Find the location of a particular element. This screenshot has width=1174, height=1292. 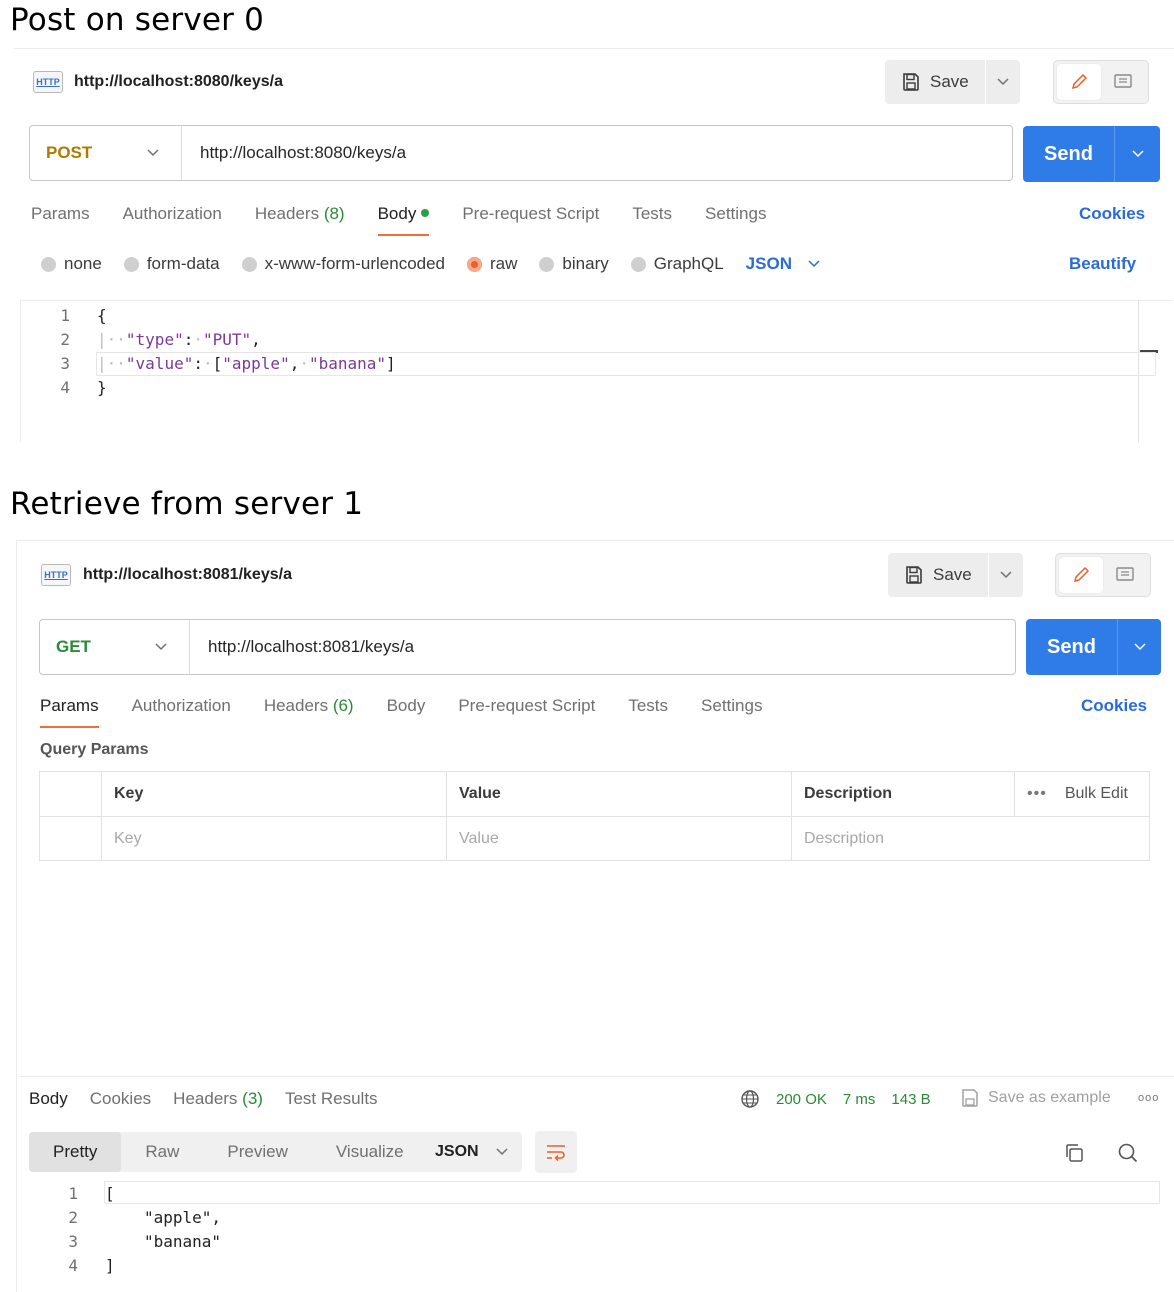

wrap-lines-icon is located at coordinates (556, 1153).